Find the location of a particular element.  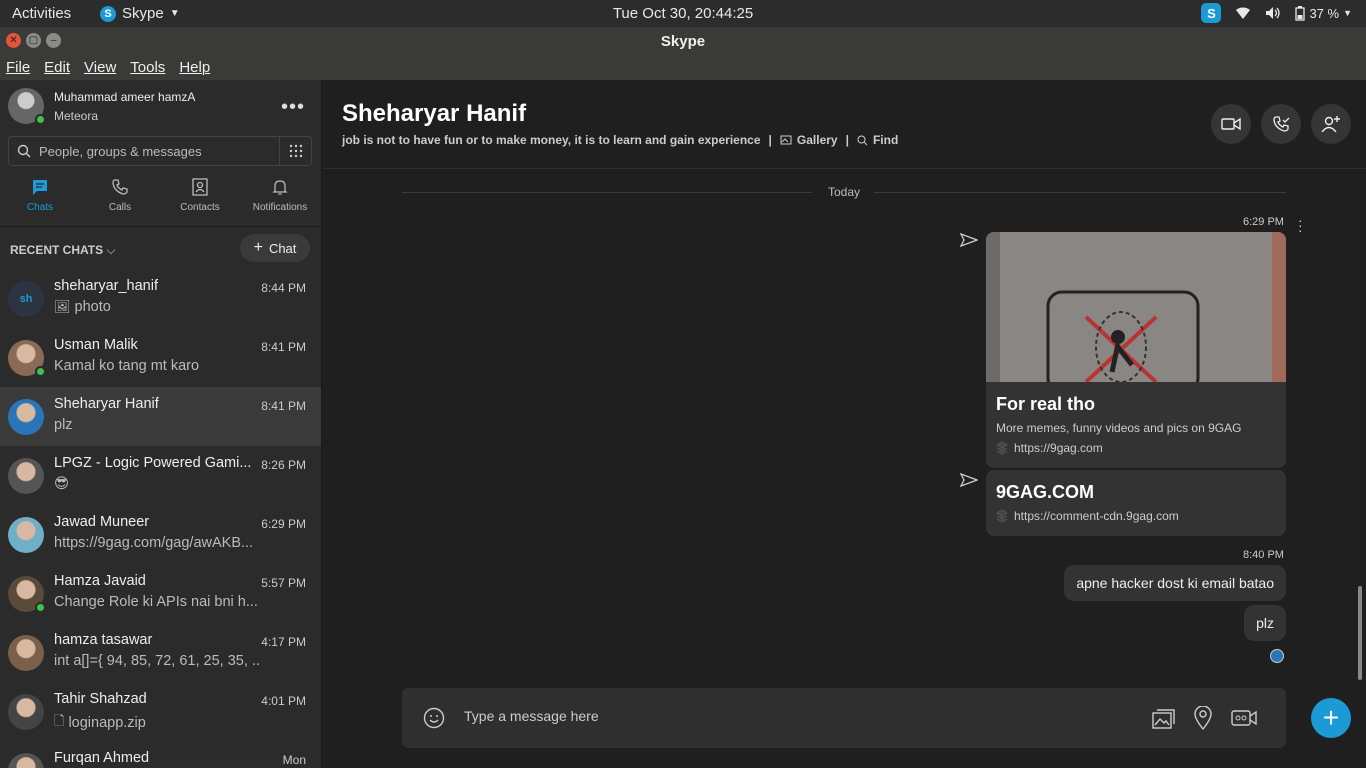

phone-icon is located at coordinates (1281, 124).